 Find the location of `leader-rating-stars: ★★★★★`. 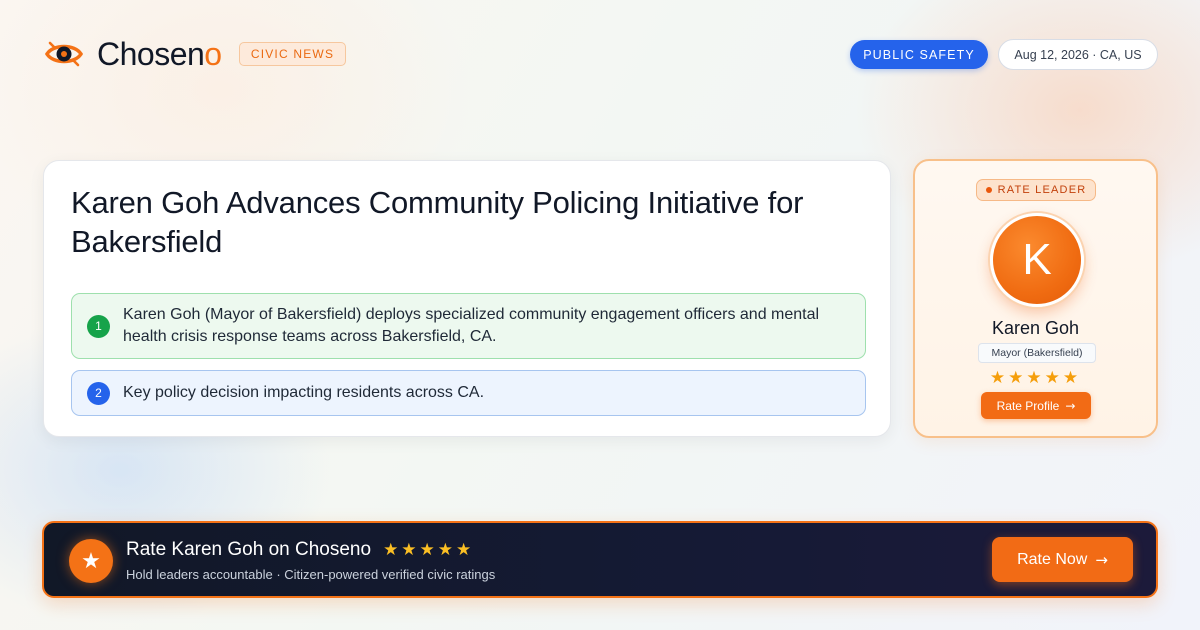

leader-rating-stars: ★★★★★ is located at coordinates (1035, 378).